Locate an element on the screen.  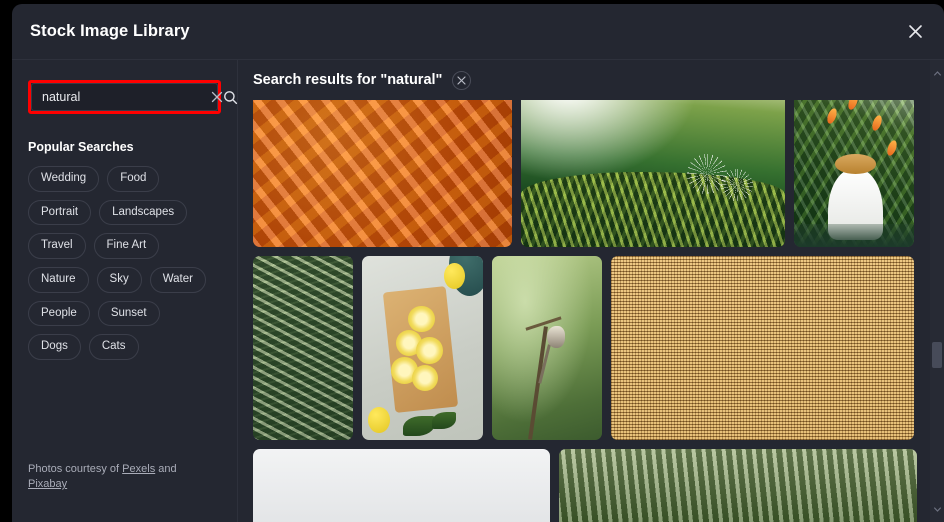
bird-thumbnail is located at coordinates (547, 348).